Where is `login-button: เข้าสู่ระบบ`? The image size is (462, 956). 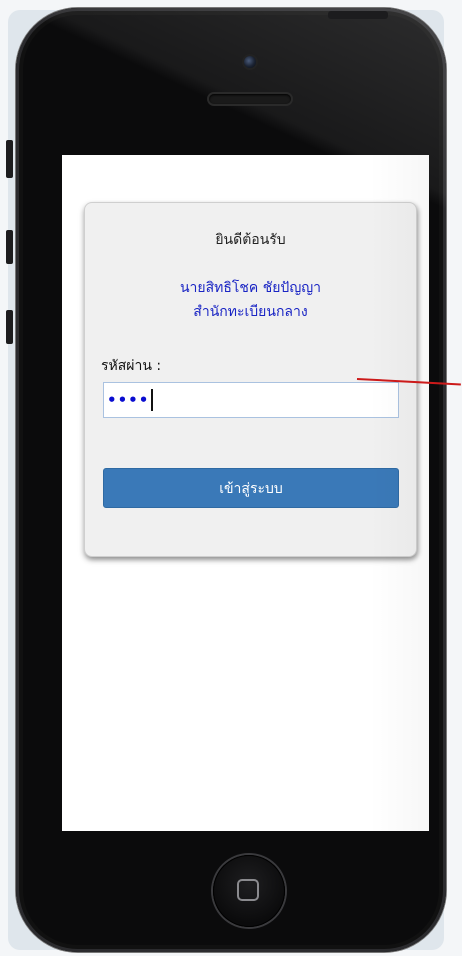 login-button: เข้าสู่ระบบ is located at coordinates (251, 488).